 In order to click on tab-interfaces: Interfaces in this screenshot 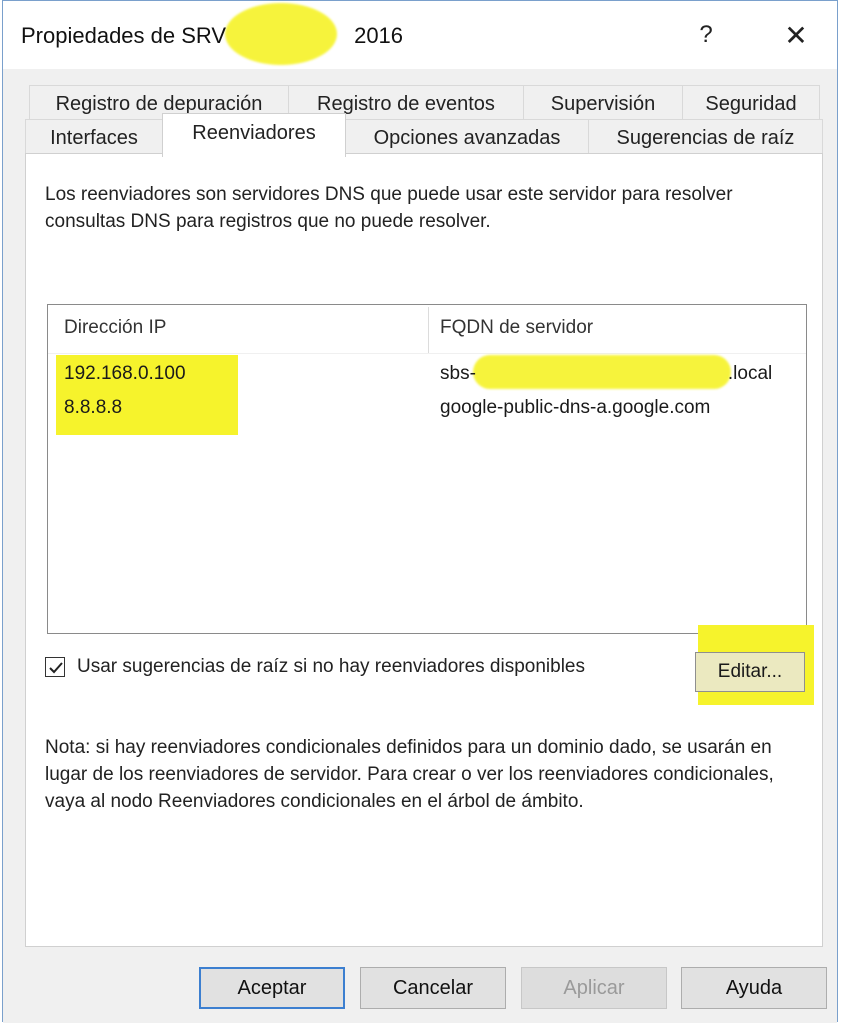, I will do `click(94, 138)`.